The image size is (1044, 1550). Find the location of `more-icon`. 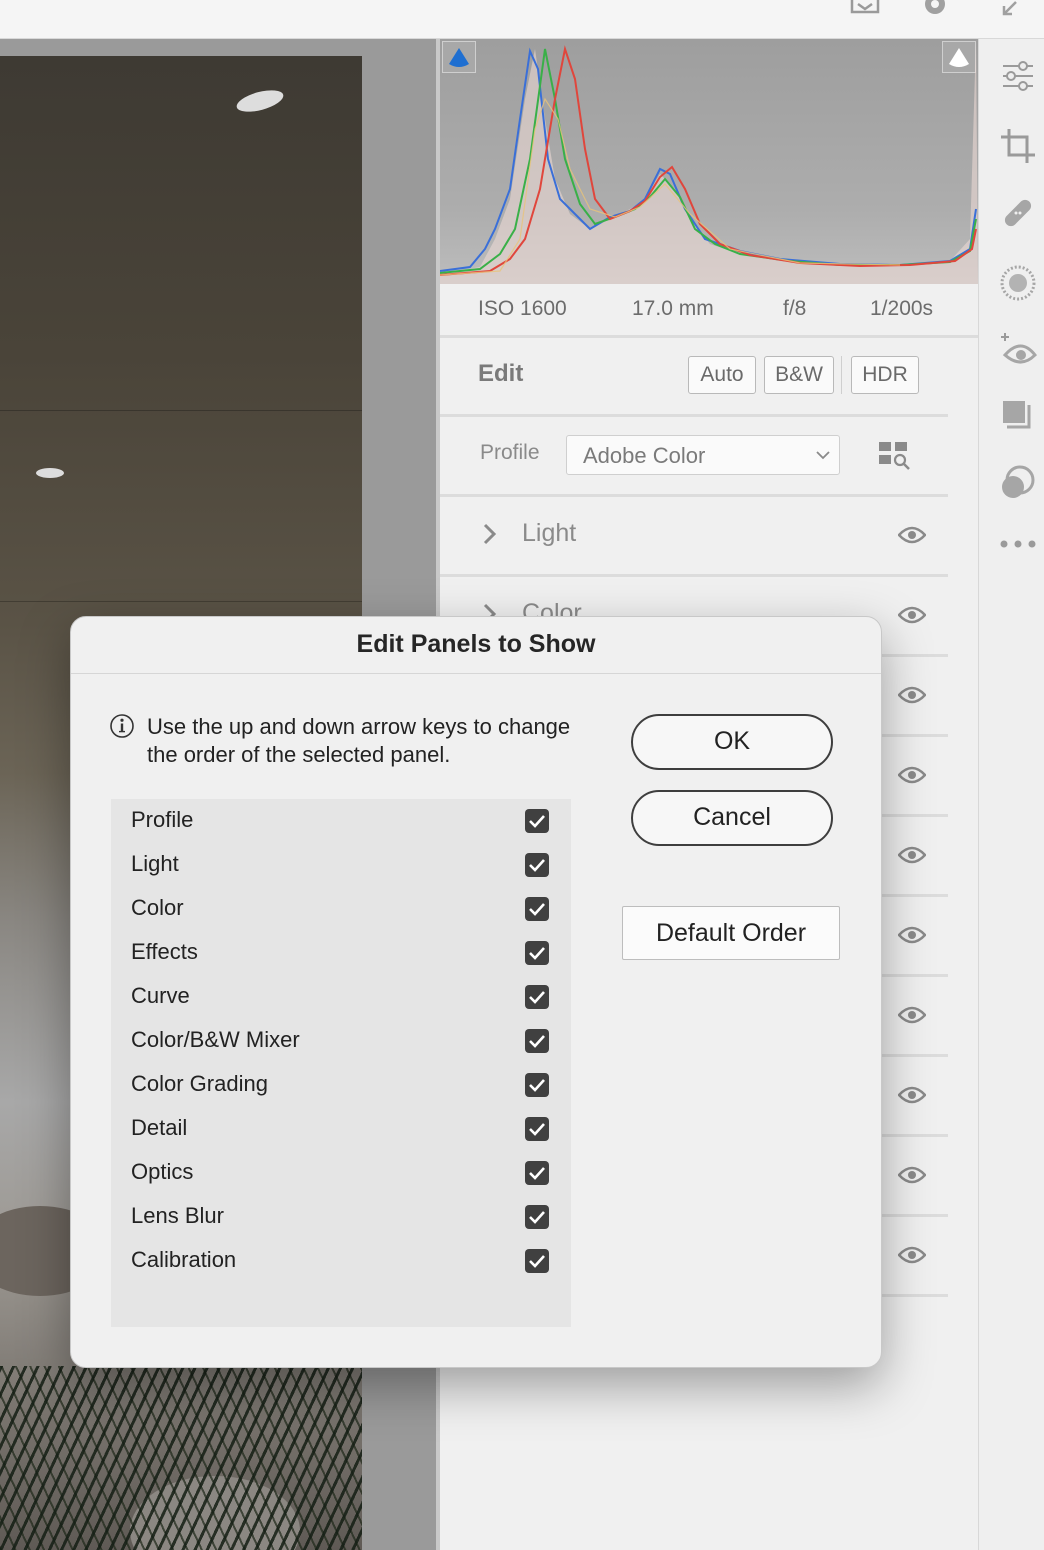

more-icon is located at coordinates (1018, 548).